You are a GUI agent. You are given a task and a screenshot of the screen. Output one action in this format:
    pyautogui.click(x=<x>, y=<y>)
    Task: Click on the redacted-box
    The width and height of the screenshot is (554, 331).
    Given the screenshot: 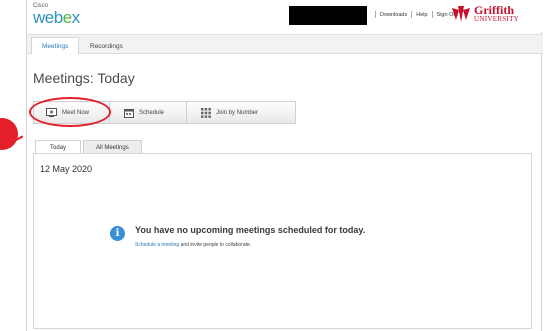 What is the action you would take?
    pyautogui.click(x=328, y=15)
    